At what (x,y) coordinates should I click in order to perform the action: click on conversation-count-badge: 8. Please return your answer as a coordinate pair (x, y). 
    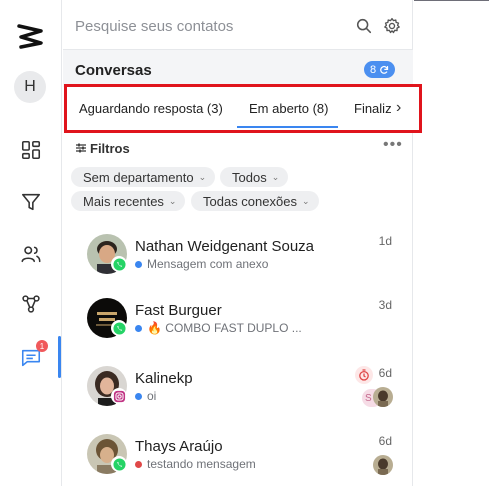
    Looking at the image, I should click on (380, 69).